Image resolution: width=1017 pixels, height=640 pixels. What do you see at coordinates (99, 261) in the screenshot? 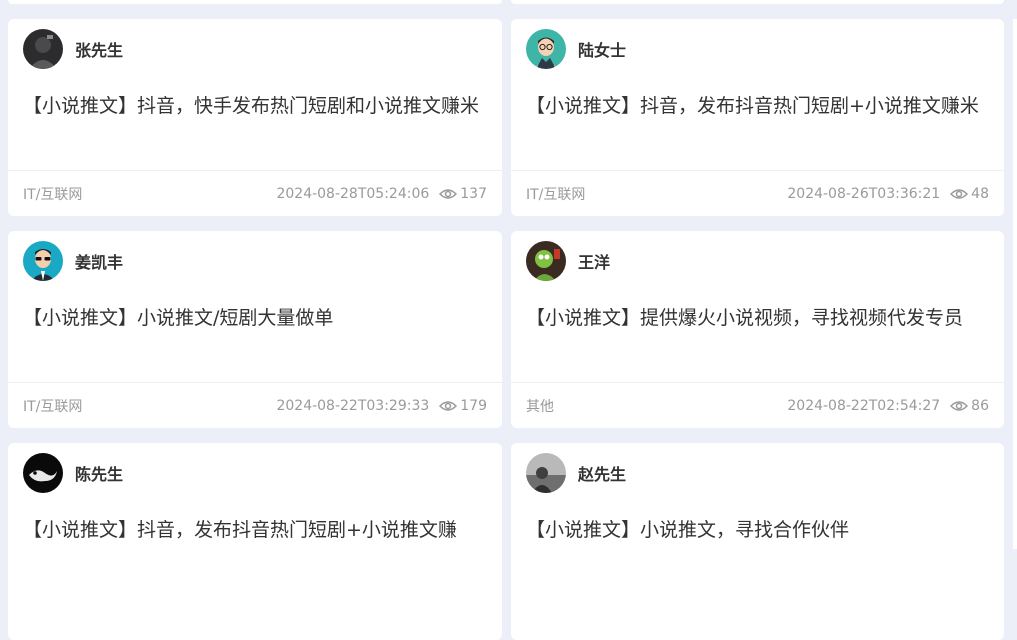
I see `author-name: 姜凯丰` at bounding box center [99, 261].